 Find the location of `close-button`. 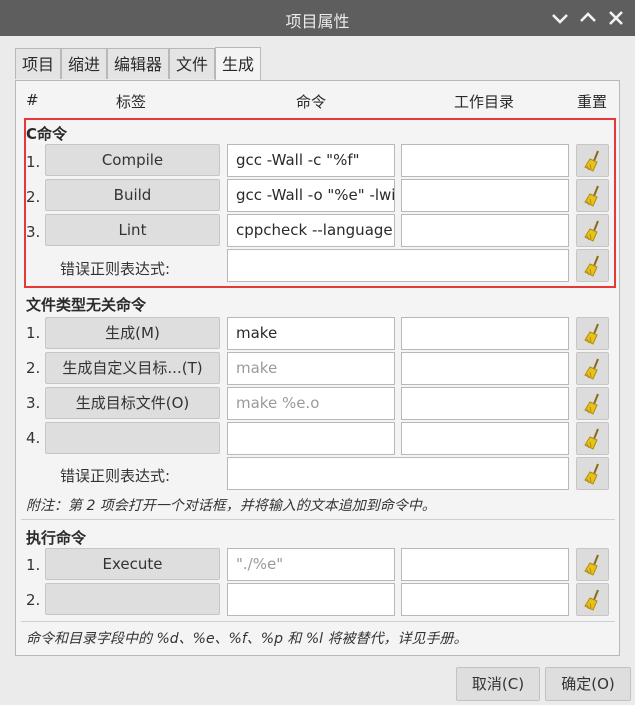

close-button is located at coordinates (616, 18).